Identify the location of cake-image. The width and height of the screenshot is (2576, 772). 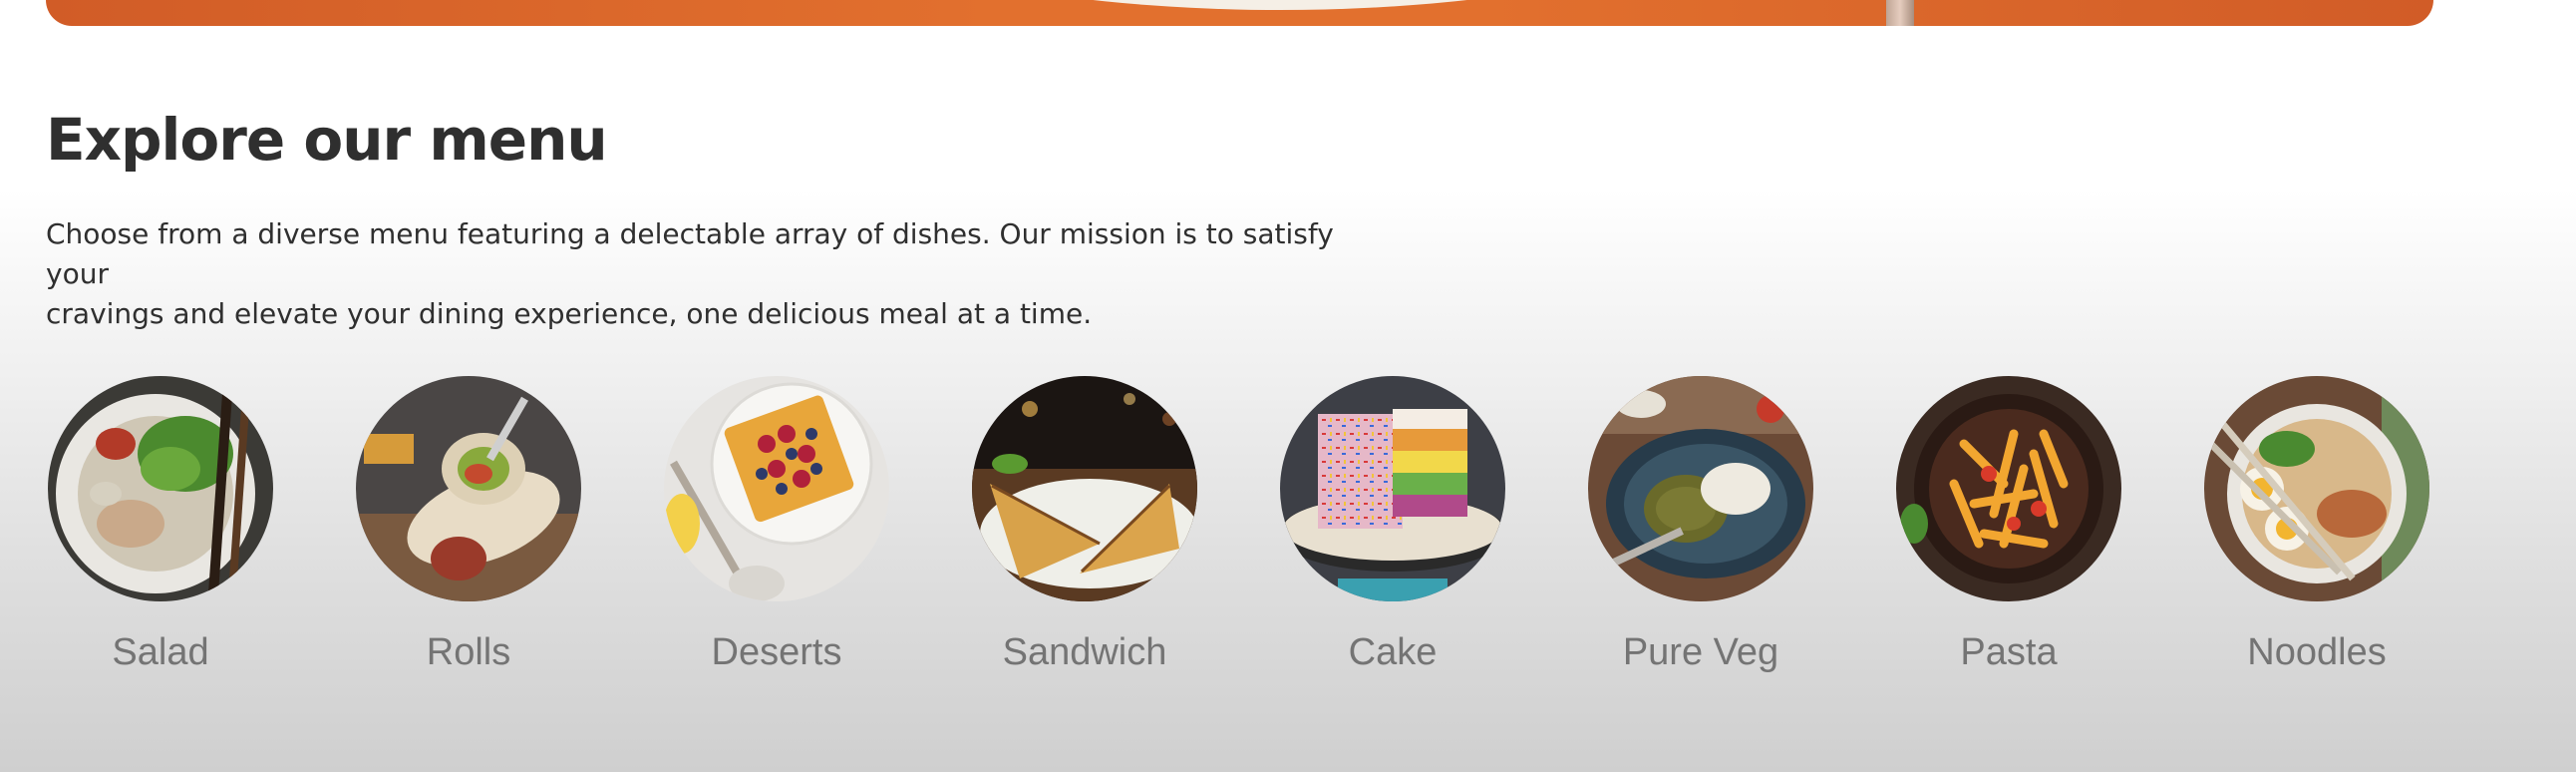
(1392, 488).